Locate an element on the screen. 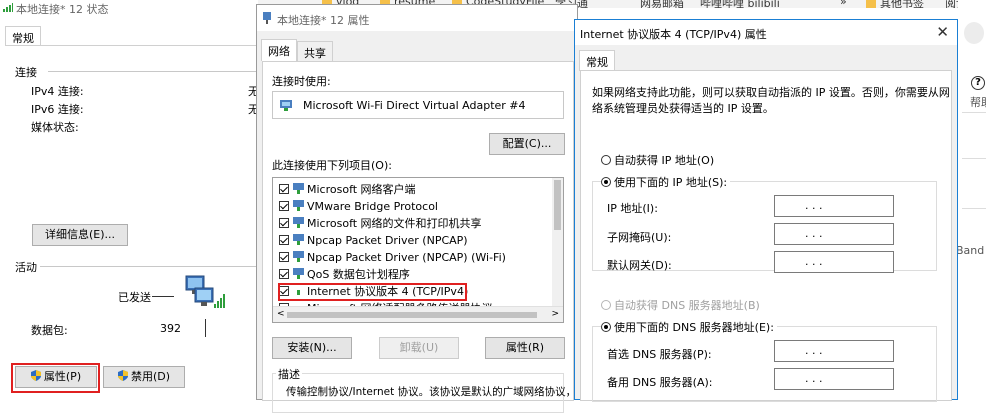  list-item: Microsoft 网络的文件和打印机共享 is located at coordinates (380, 223).